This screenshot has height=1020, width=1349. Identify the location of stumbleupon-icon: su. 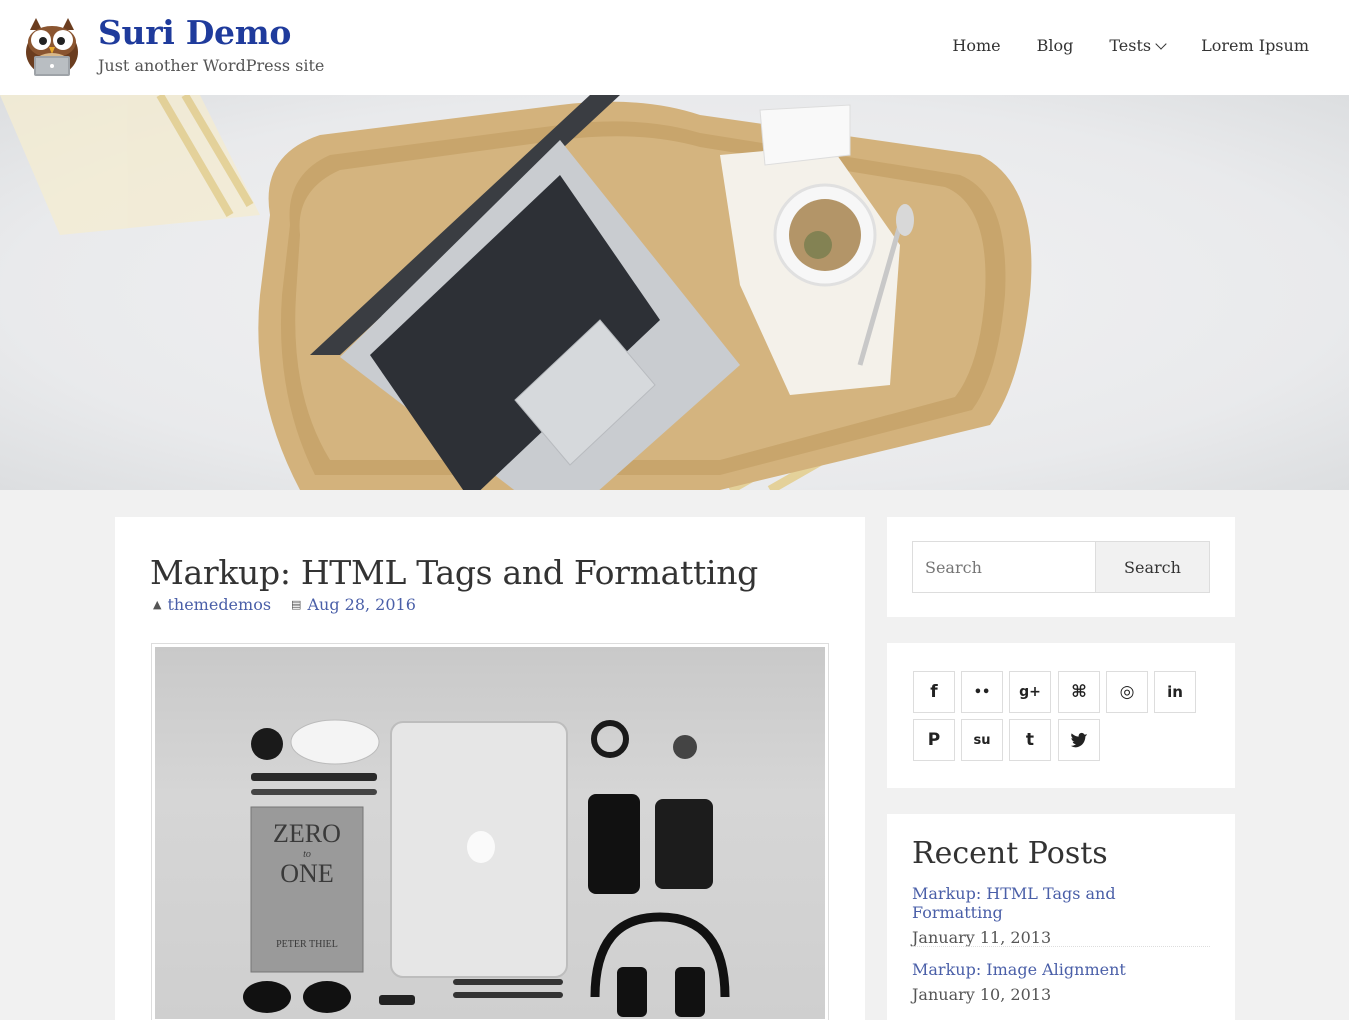
(982, 740).